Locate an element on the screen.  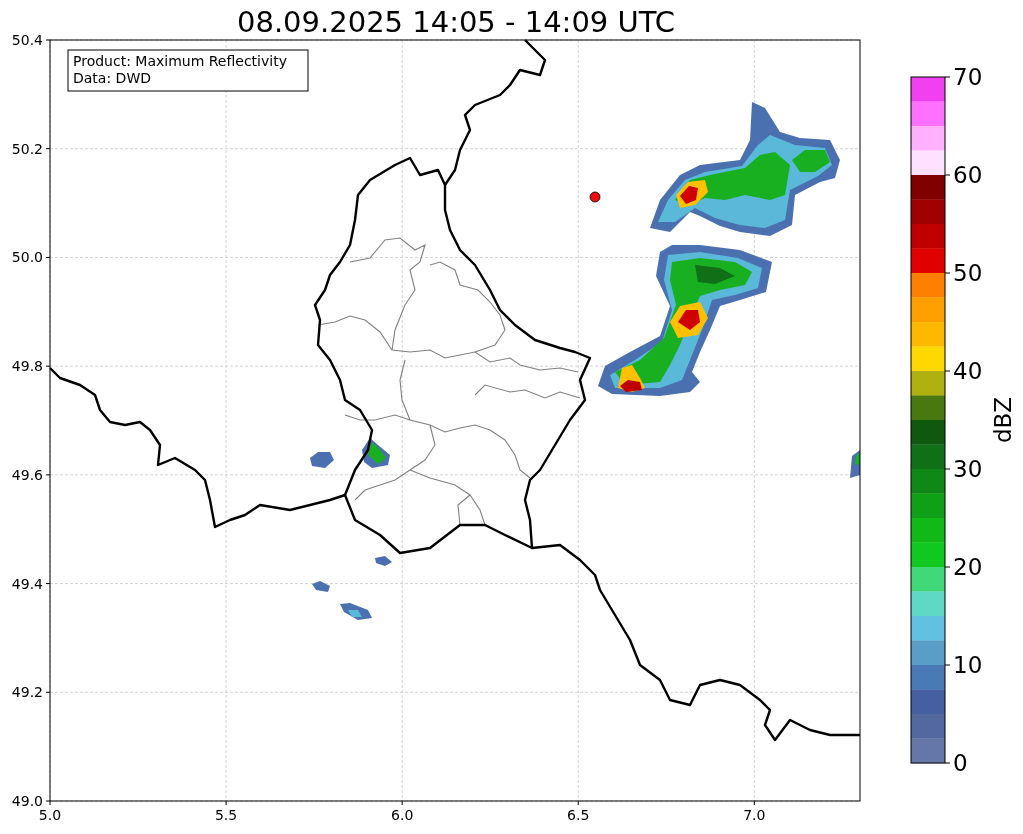
info-text: Data: DWD is located at coordinates (112, 78).